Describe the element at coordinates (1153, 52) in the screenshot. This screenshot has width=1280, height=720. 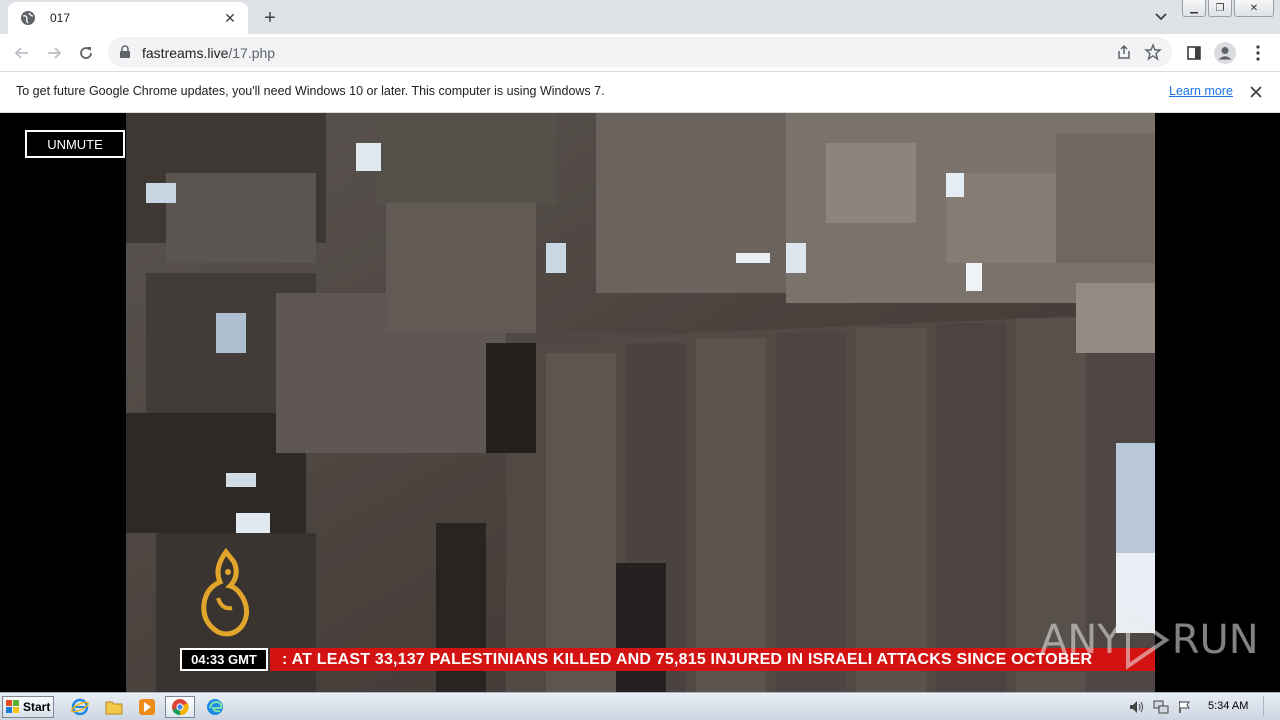
I see `star-icon` at that location.